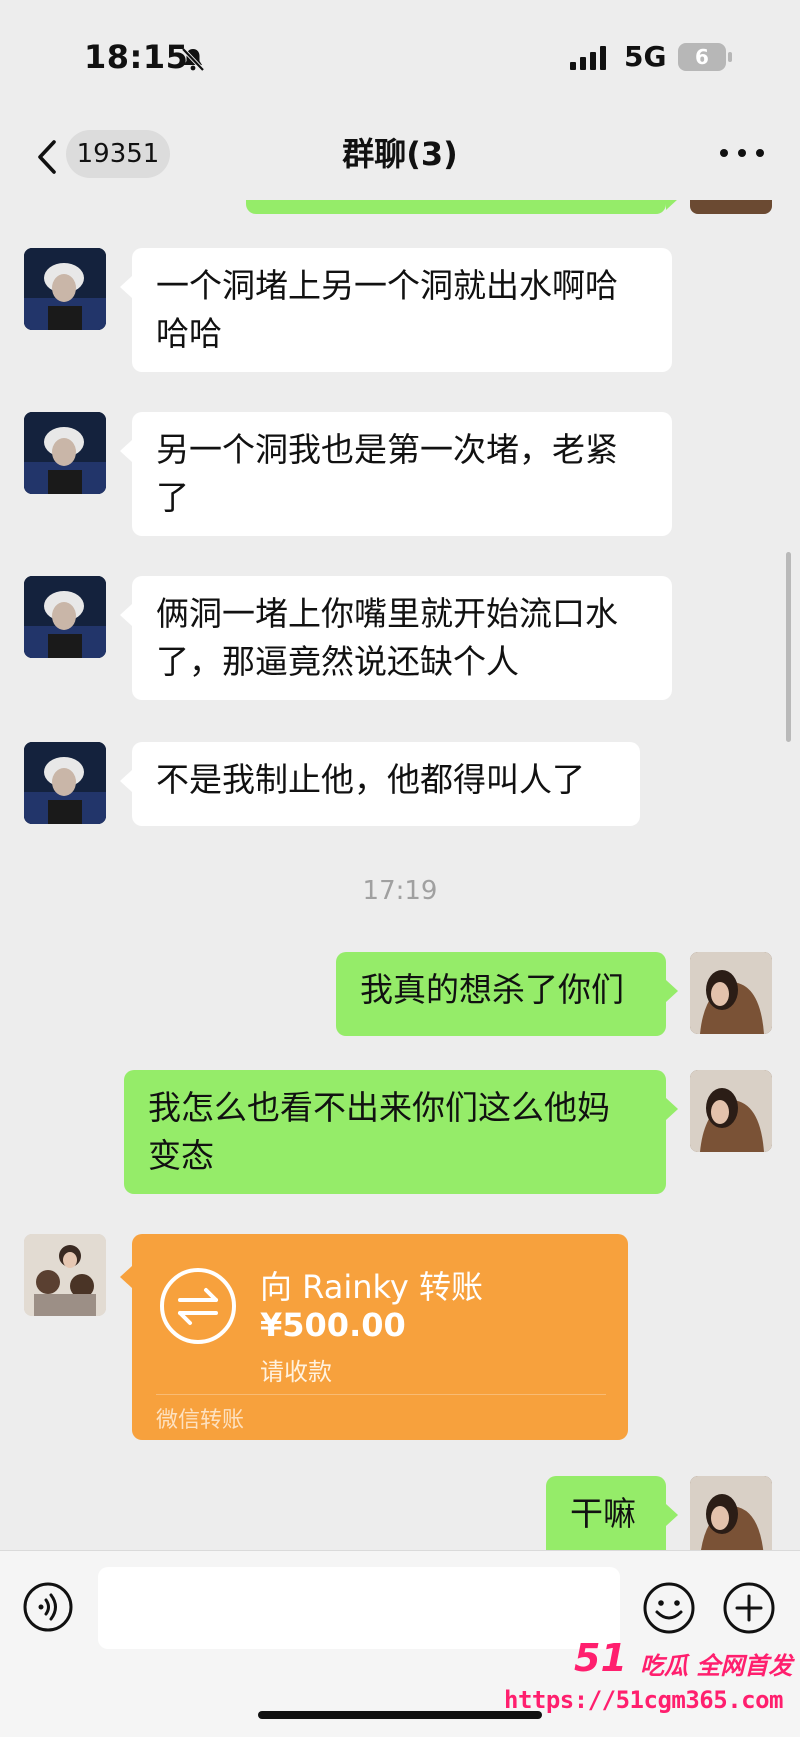  What do you see at coordinates (749, 1608) in the screenshot?
I see `plus-icon` at bounding box center [749, 1608].